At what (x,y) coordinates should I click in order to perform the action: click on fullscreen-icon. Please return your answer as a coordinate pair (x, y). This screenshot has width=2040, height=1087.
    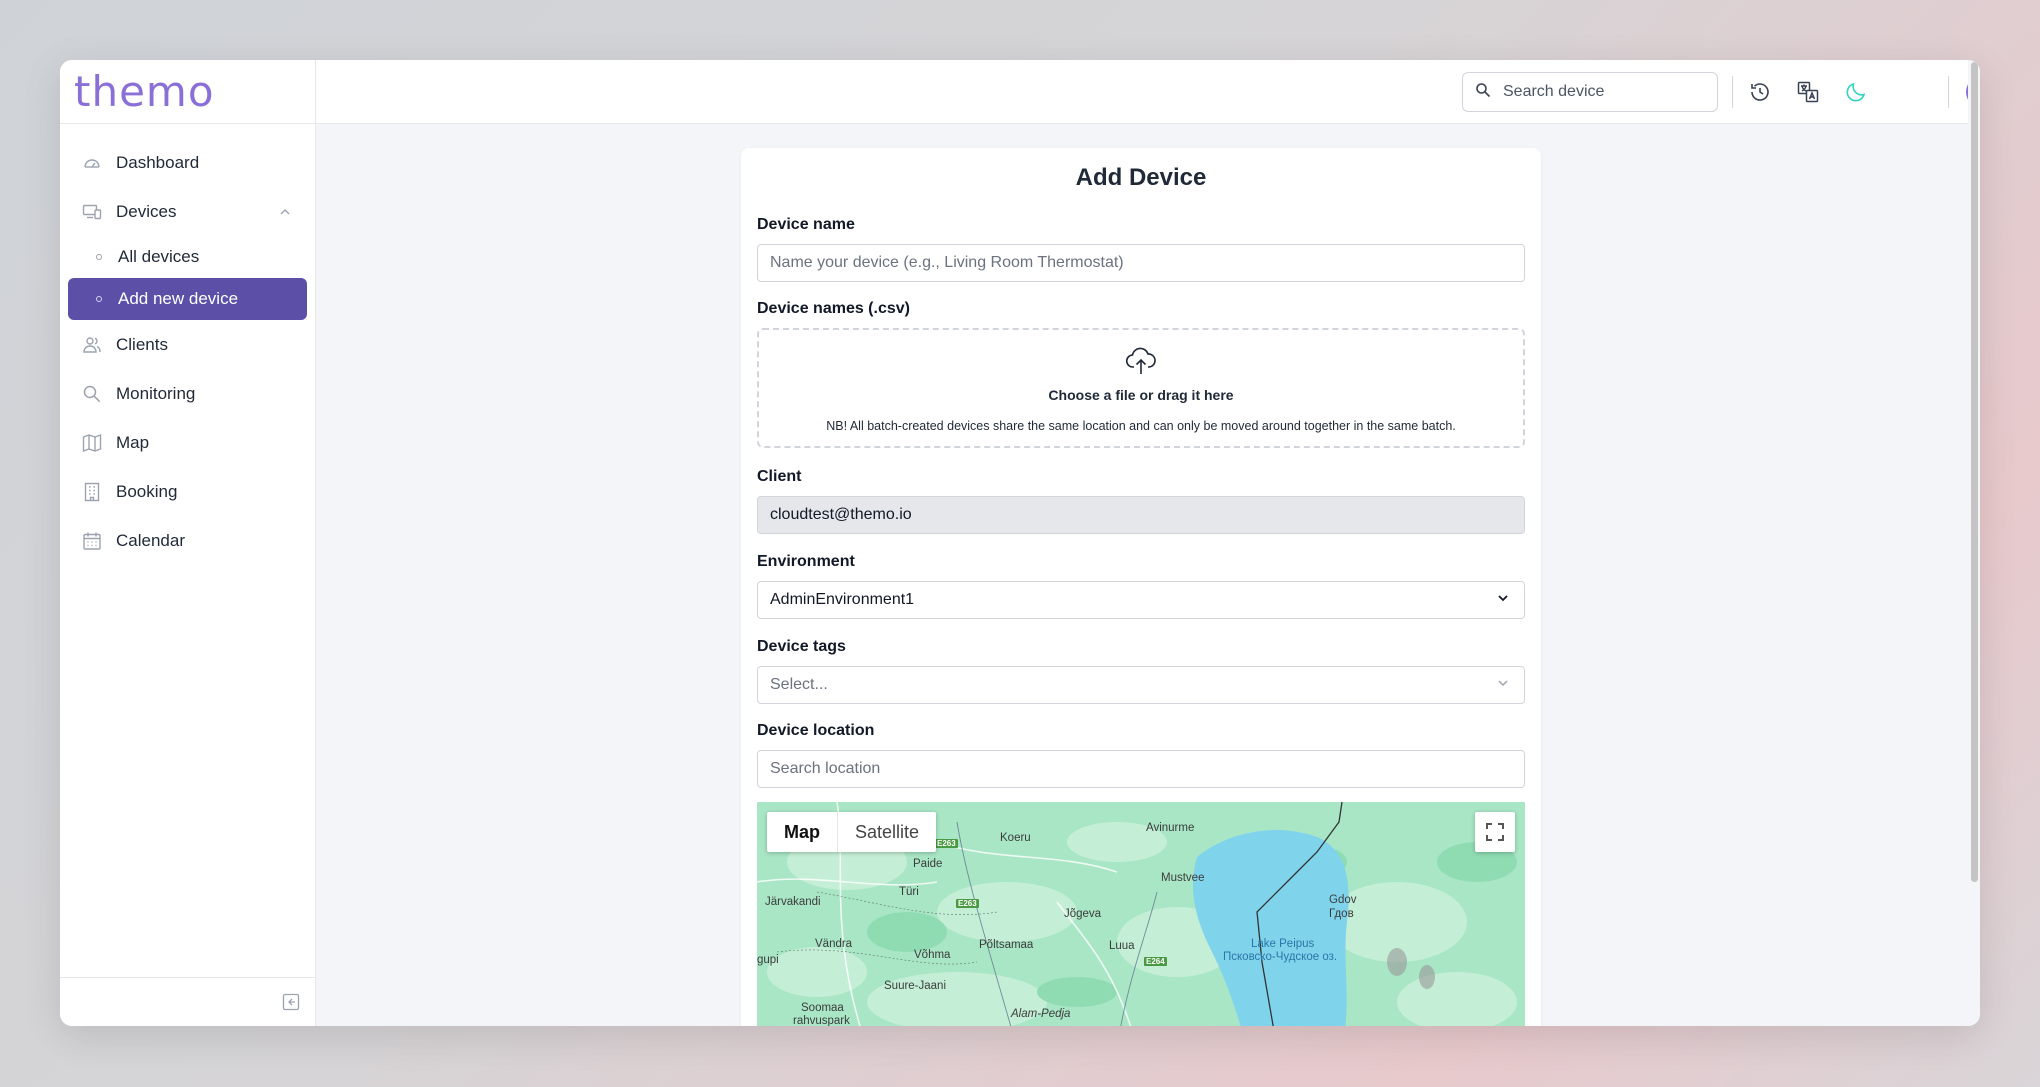
    Looking at the image, I should click on (1495, 832).